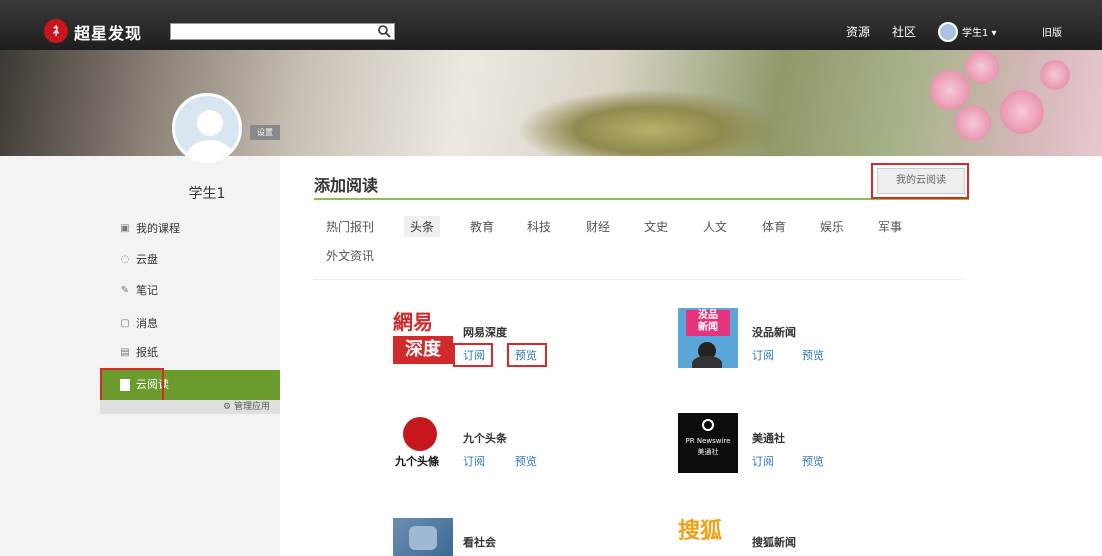 This screenshot has height=556, width=1102. I want to click on user-avatar-icon, so click(948, 32).